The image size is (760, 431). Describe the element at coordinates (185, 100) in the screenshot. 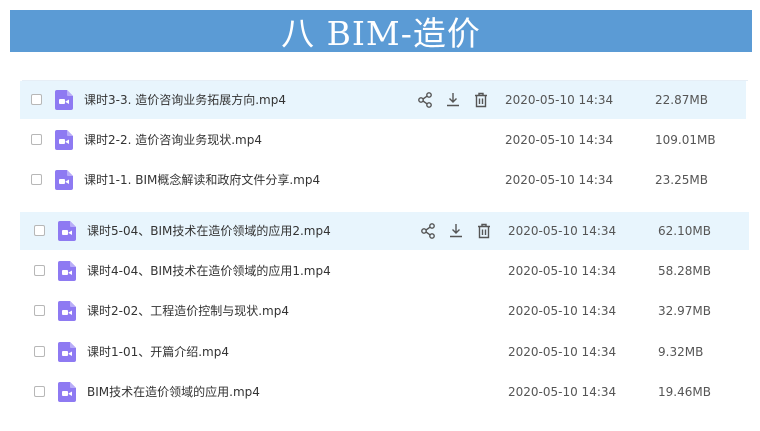

I see `file-name: 课时3-3. 造价咨询业务拓展方向.mp4` at that location.